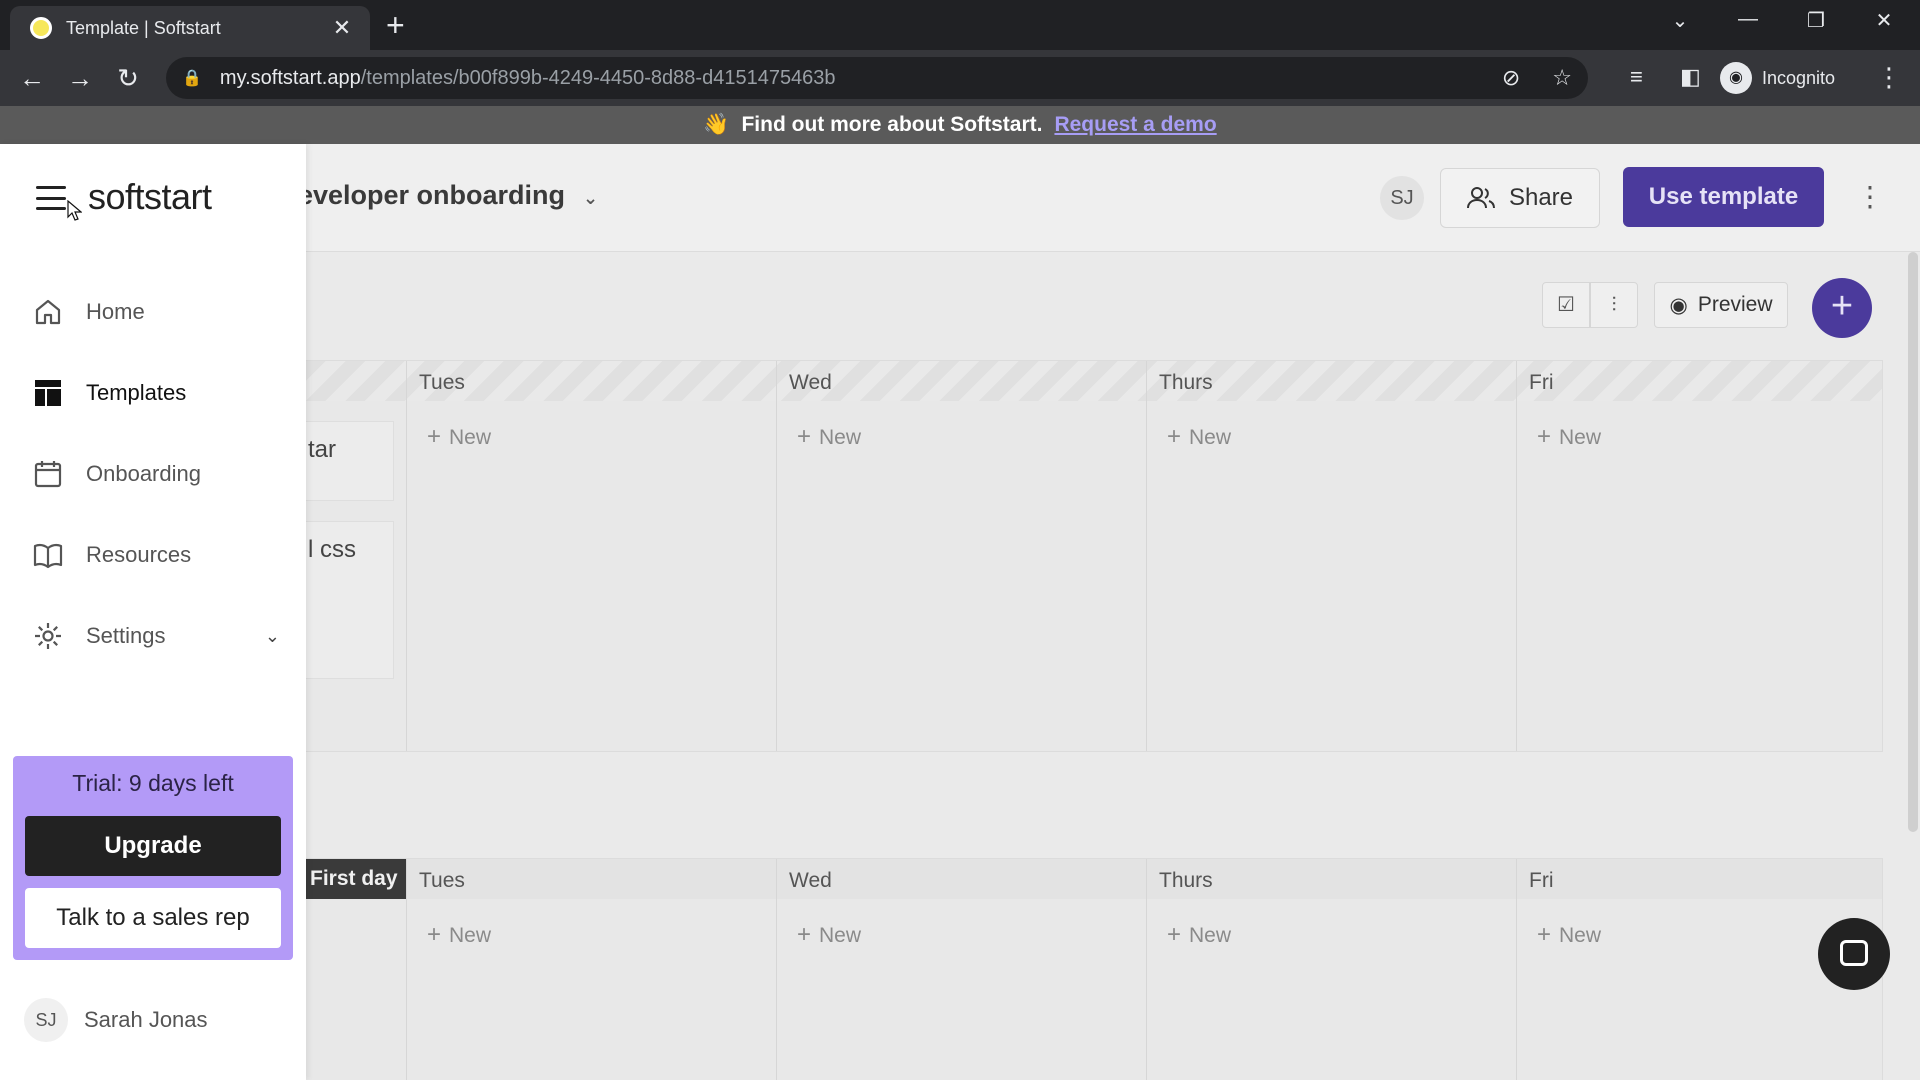 The width and height of the screenshot is (1920, 1080). Describe the element at coordinates (1799, 77) in the screenshot. I see `incognito-label: Incognito` at that location.